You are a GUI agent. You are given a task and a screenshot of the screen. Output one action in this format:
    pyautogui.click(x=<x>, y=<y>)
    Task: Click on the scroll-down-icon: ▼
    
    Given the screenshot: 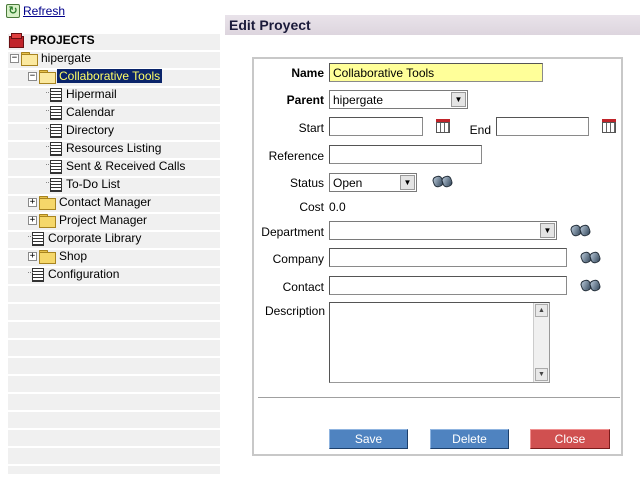 What is the action you would take?
    pyautogui.click(x=541, y=374)
    